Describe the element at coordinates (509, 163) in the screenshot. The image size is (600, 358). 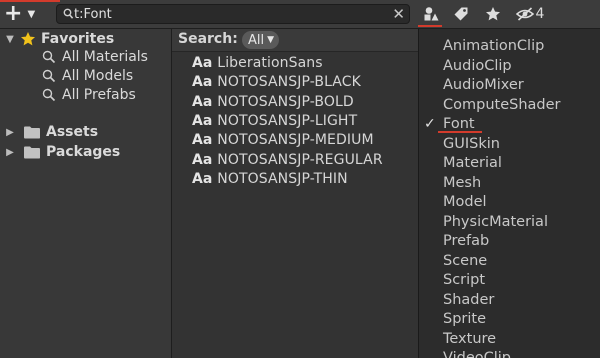
I see `type-option-material: Material` at that location.